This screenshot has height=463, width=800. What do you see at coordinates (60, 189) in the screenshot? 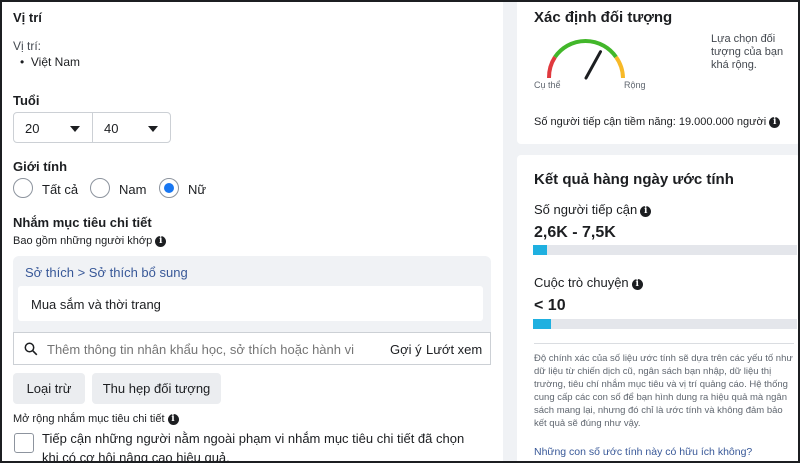
I see `gender-label-all: Tất cả` at bounding box center [60, 189].